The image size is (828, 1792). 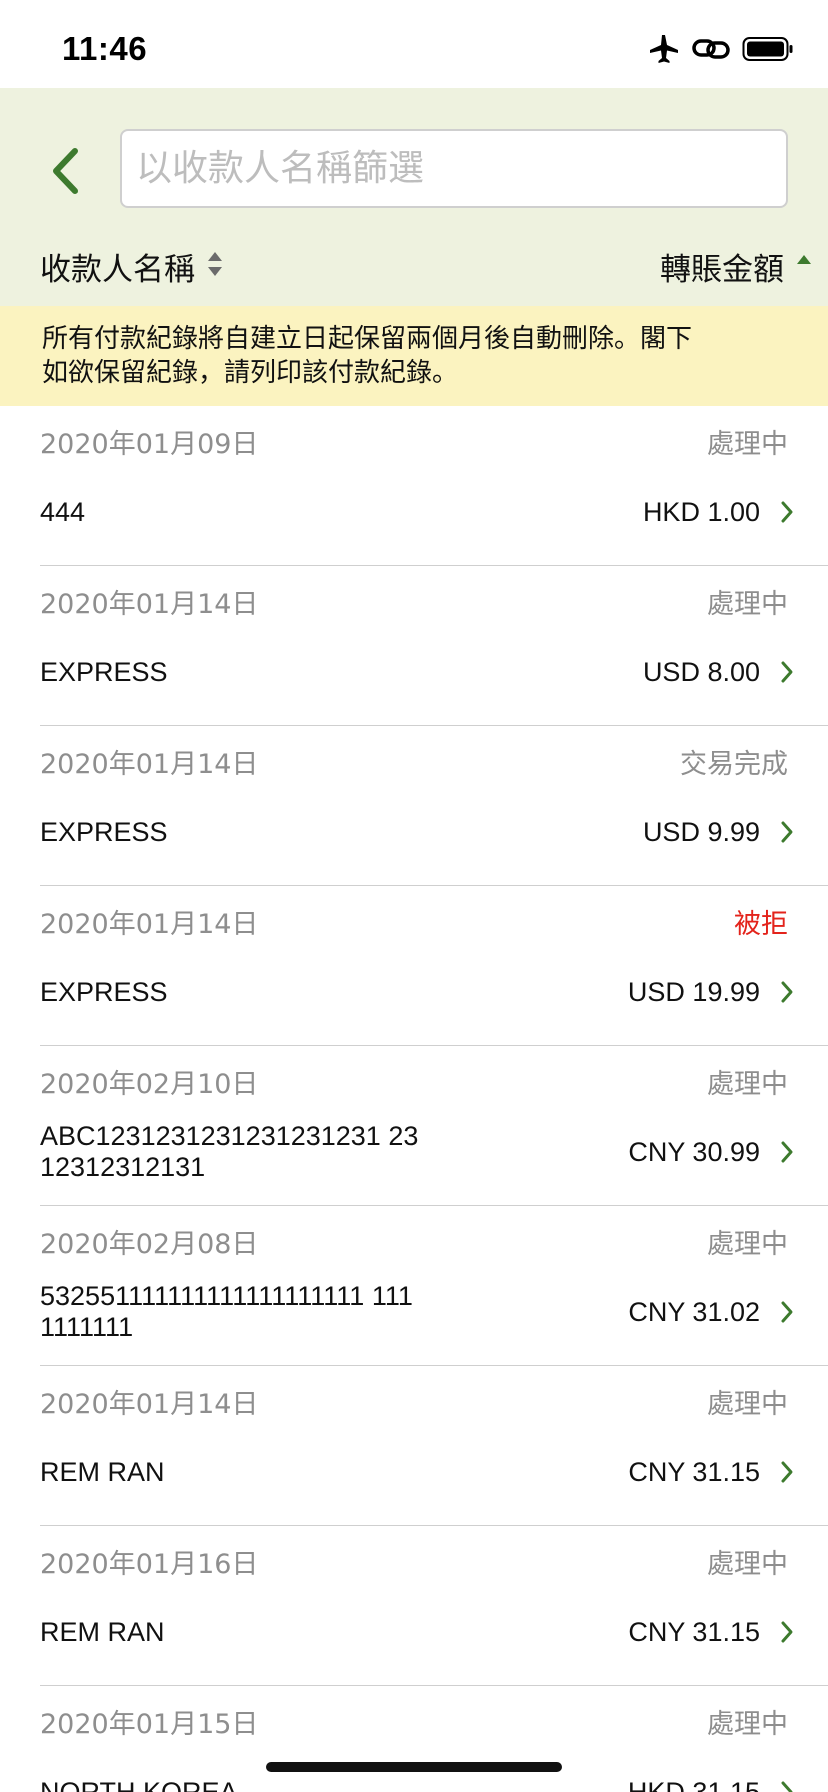 I want to click on sort-up-icon, so click(x=804, y=266).